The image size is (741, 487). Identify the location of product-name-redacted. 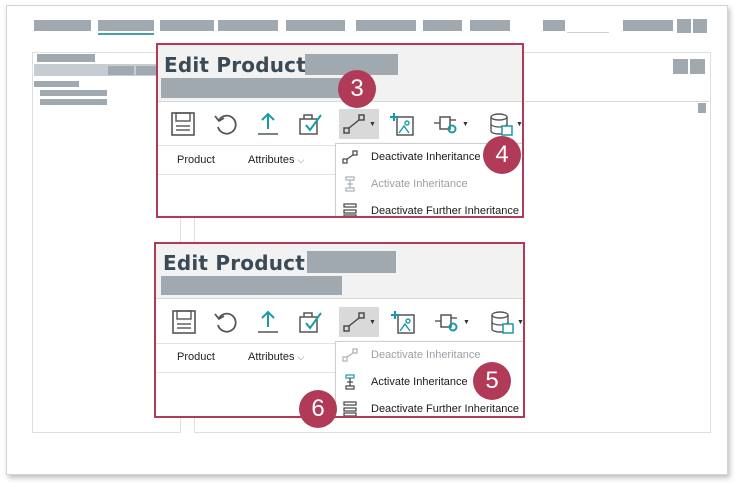
(351, 262).